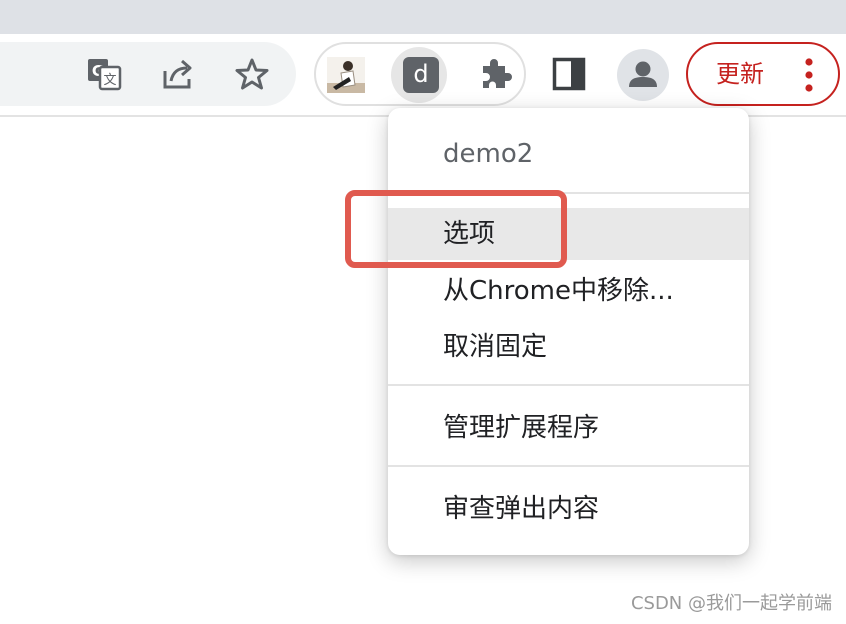 The height and width of the screenshot is (624, 846). I want to click on extension-d-icon: d, so click(421, 75).